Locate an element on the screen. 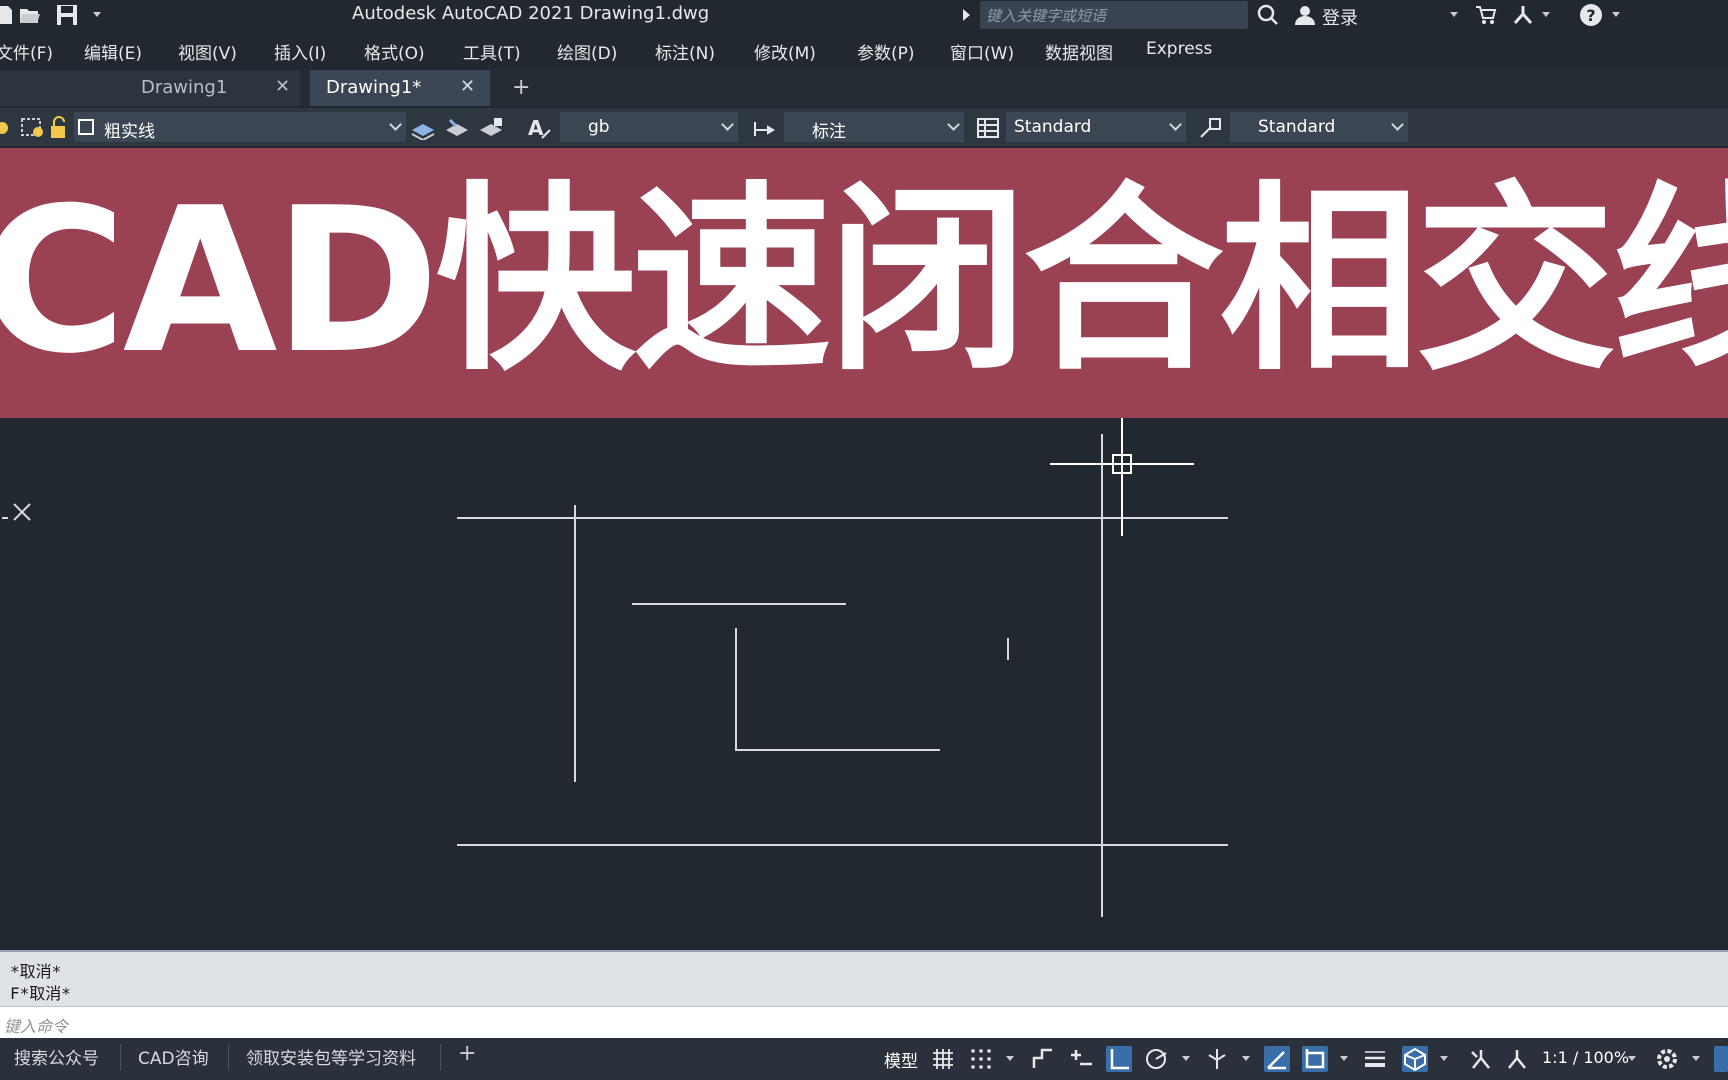 This screenshot has width=1728, height=1080. model-space-button: 模型 is located at coordinates (901, 1059).